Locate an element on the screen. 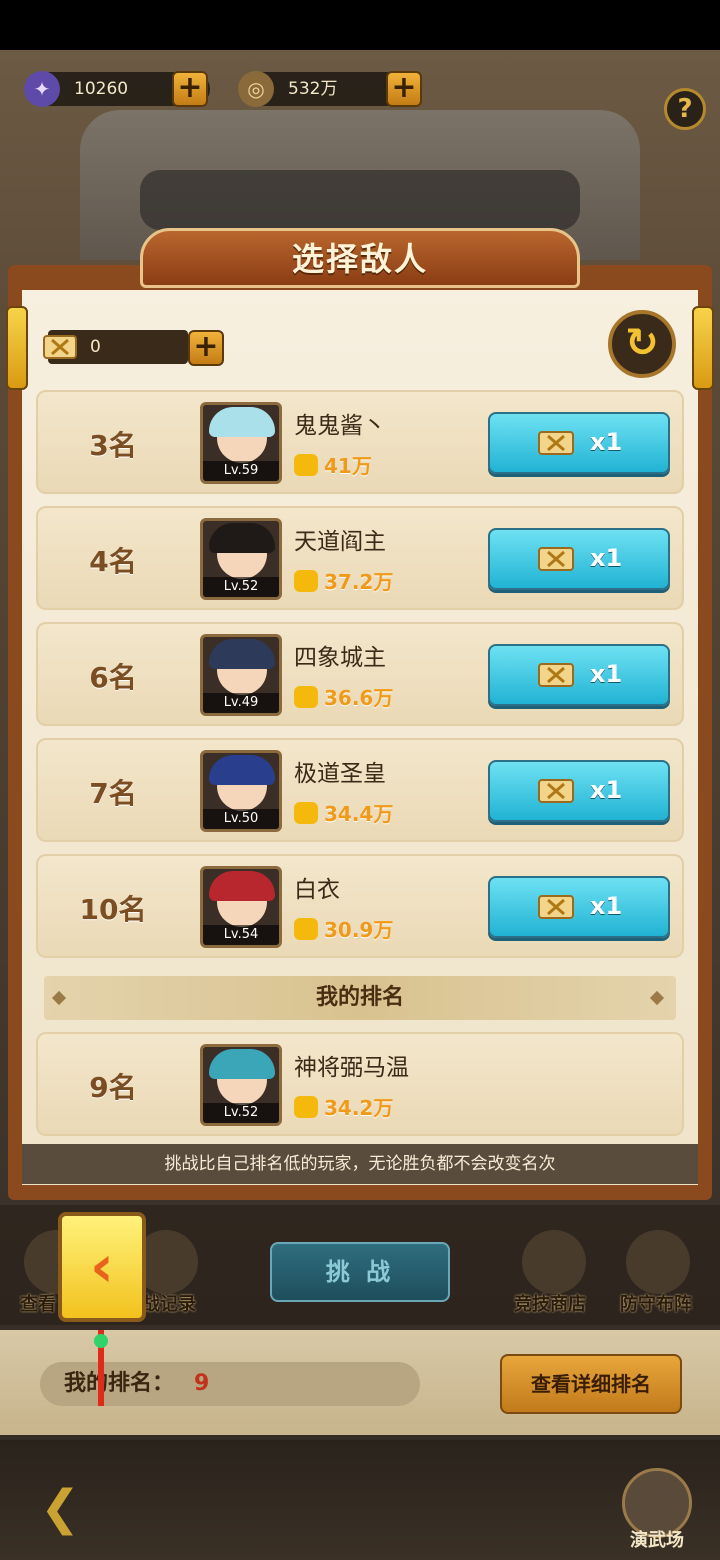 The image size is (720, 1560). opponent-row: 3名 Lv.59 鬼鬼酱丶 41万 x1 is located at coordinates (360, 442).